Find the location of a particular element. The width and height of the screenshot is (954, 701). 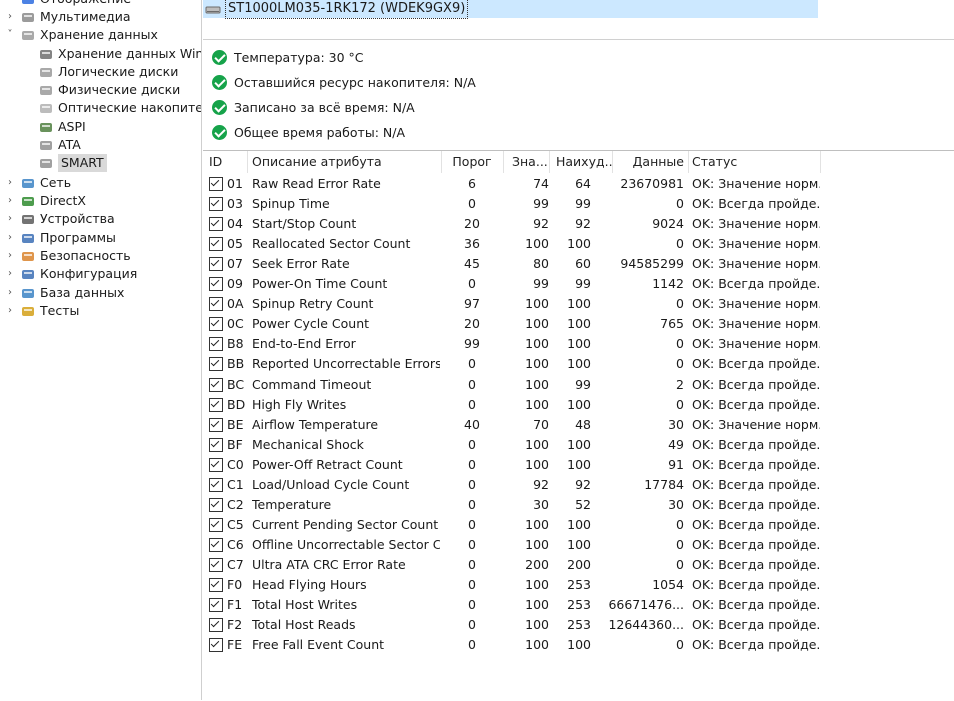

attribute-id: C5 is located at coordinates (235, 524).